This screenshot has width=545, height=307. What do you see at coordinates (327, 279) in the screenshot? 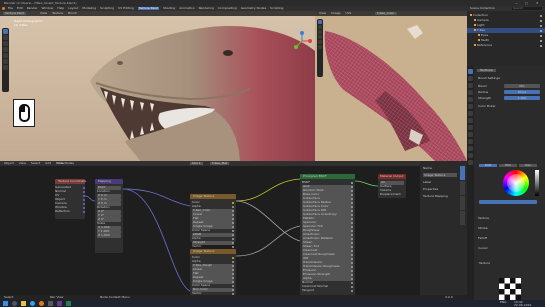
I see `node-field-alpha: Alpha` at bounding box center [327, 279].